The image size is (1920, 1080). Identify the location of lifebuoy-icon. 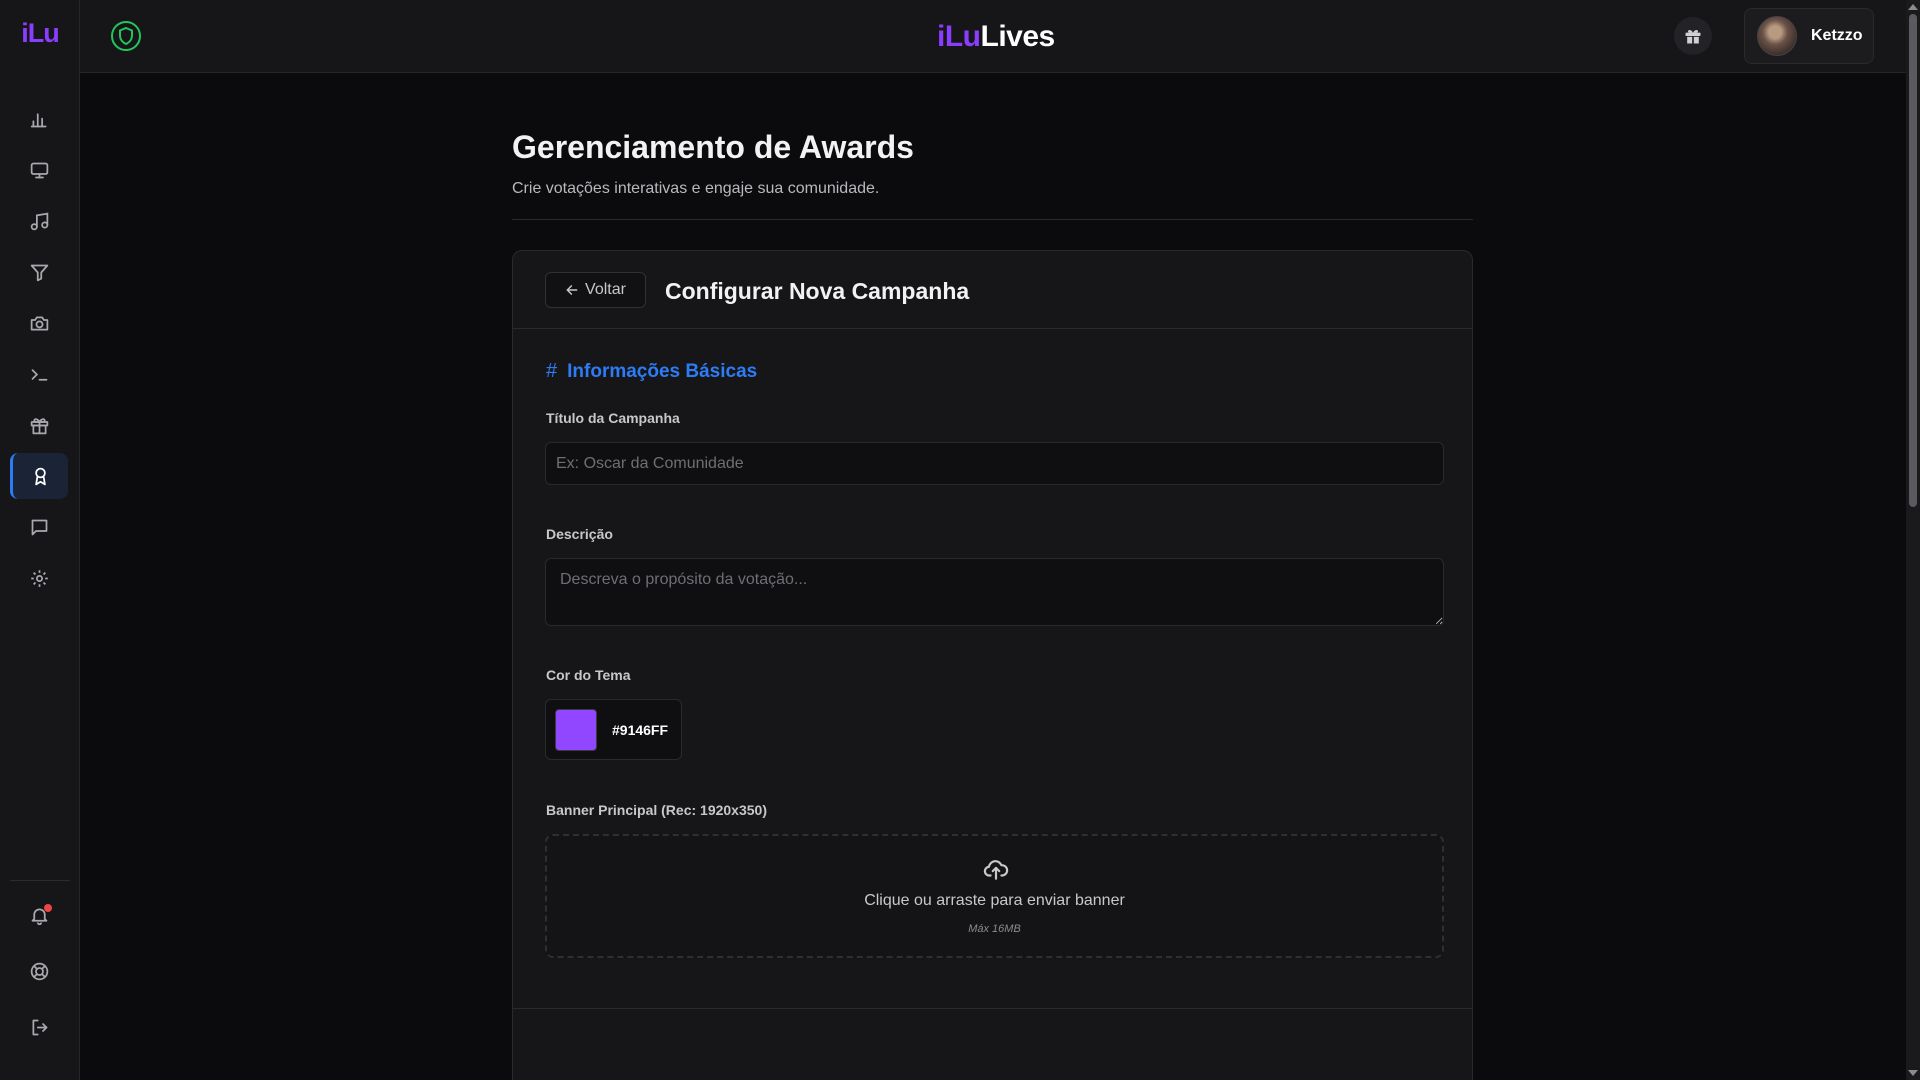
(39, 971).